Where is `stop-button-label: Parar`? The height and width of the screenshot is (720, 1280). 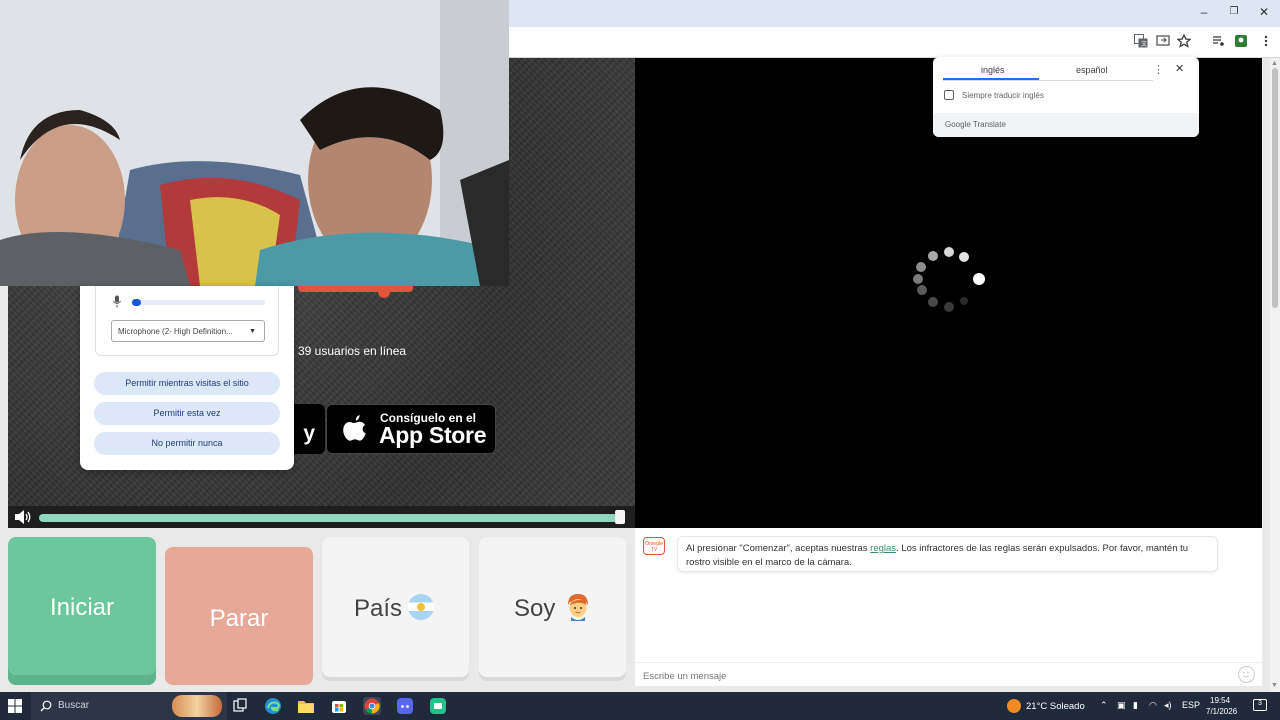 stop-button-label: Parar is located at coordinates (239, 618).